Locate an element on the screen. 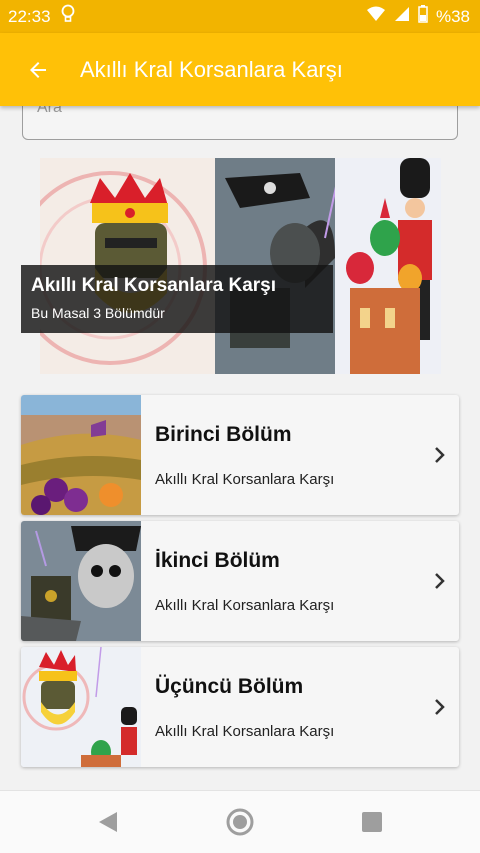 The width and height of the screenshot is (480, 853). signal-icon is located at coordinates (402, 16).